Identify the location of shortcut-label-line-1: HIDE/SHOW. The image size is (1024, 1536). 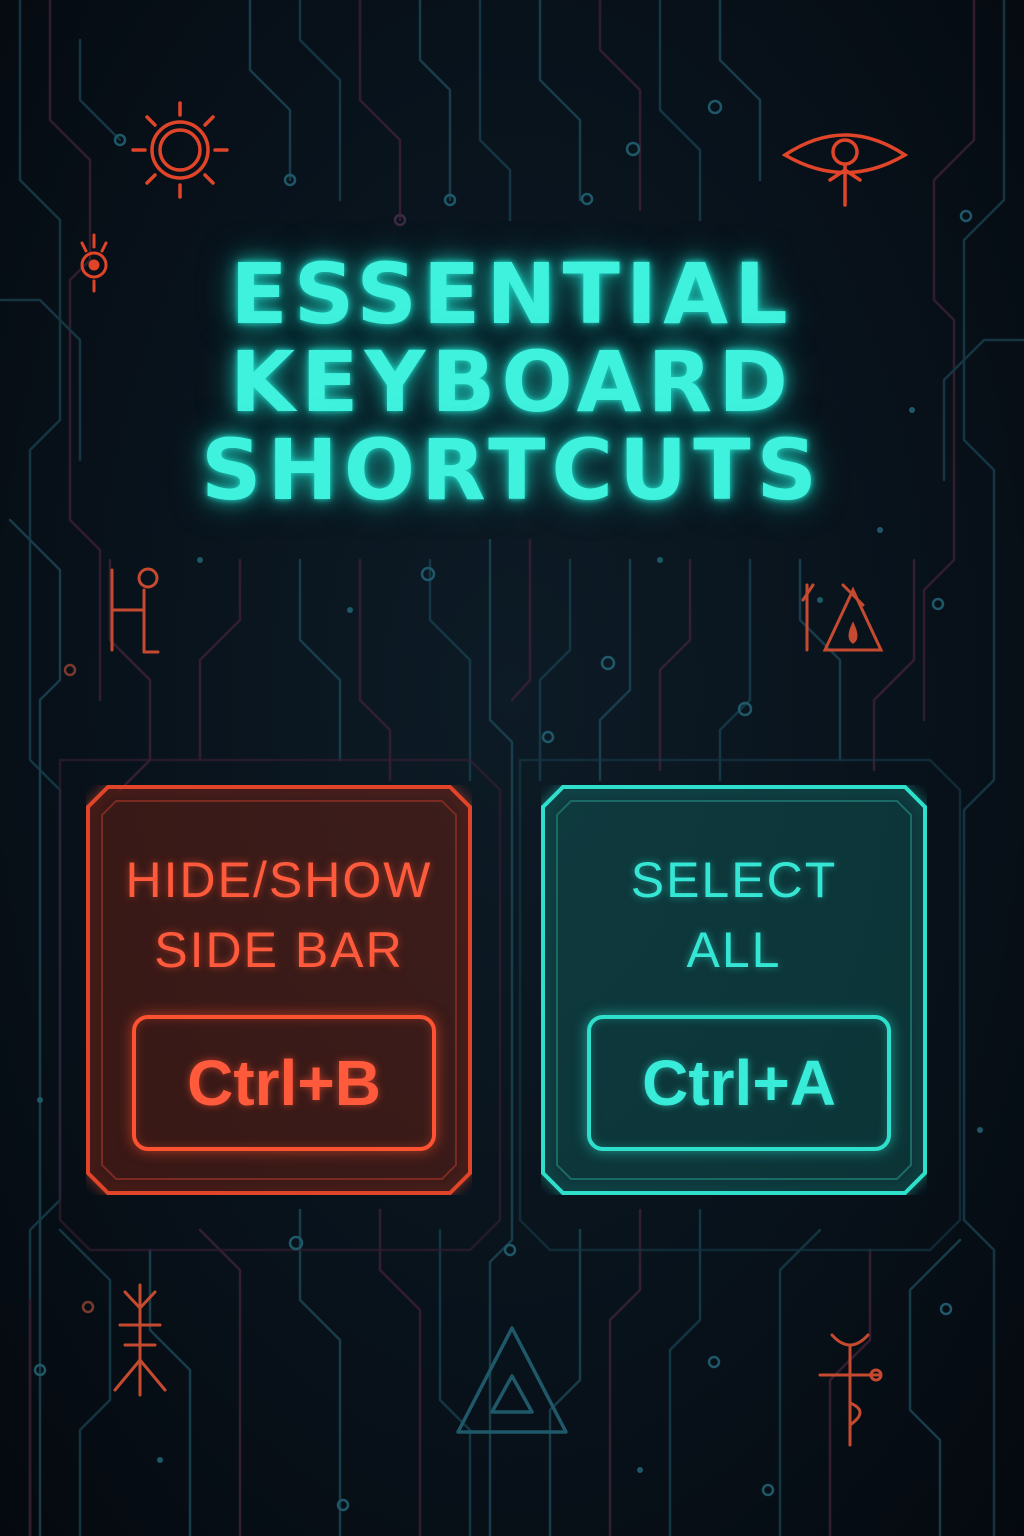
(279, 880).